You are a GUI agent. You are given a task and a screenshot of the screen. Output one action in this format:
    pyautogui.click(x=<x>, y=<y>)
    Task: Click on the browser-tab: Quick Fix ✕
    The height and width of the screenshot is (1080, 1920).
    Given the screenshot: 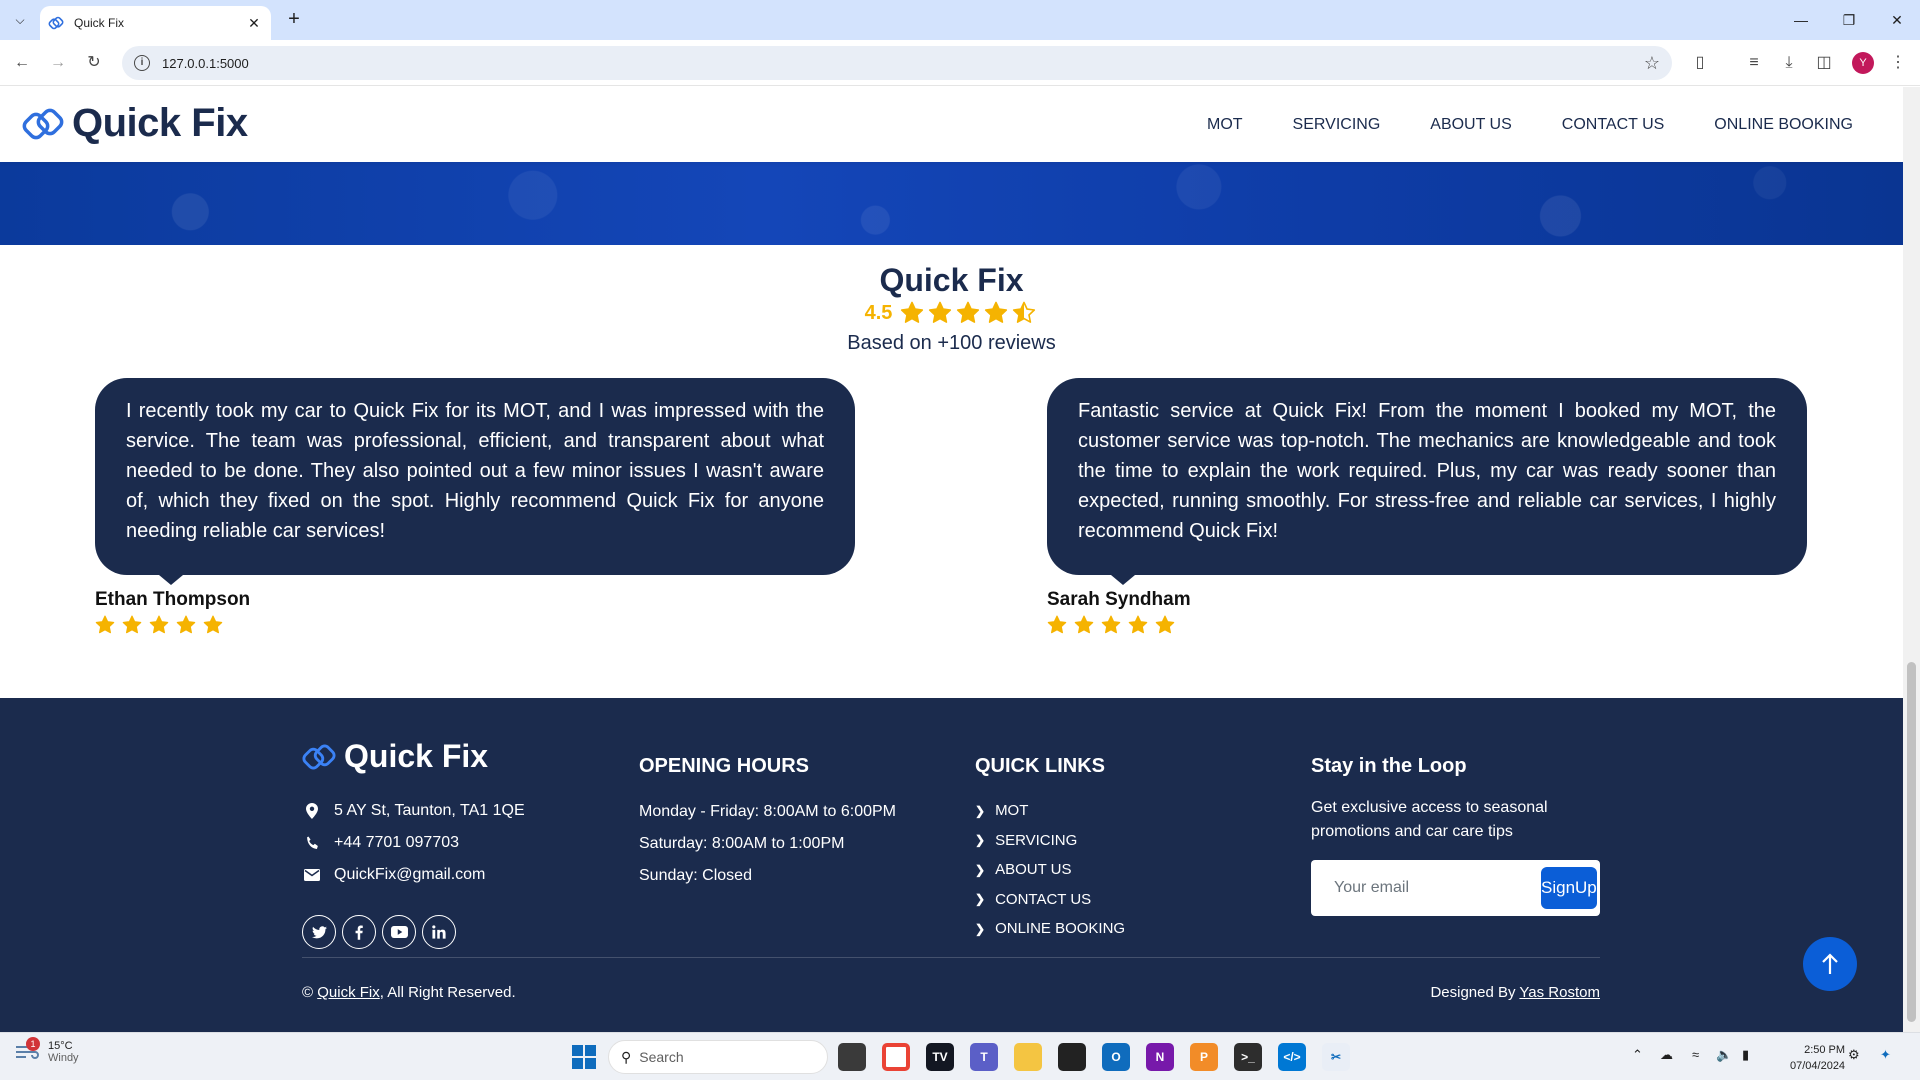 What is the action you would take?
    pyautogui.click(x=155, y=23)
    